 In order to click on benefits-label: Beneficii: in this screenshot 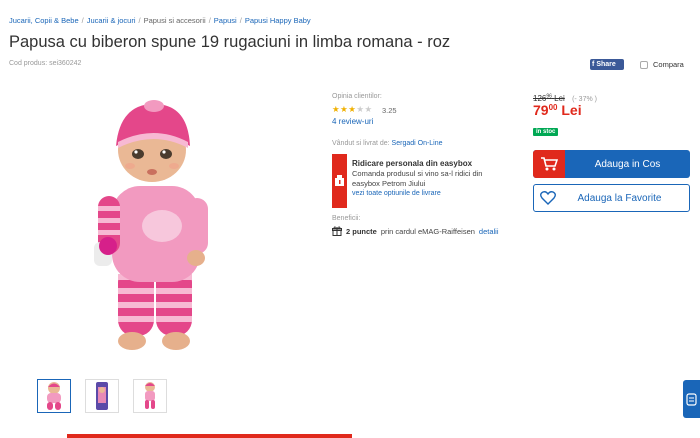, I will do `click(346, 218)`.